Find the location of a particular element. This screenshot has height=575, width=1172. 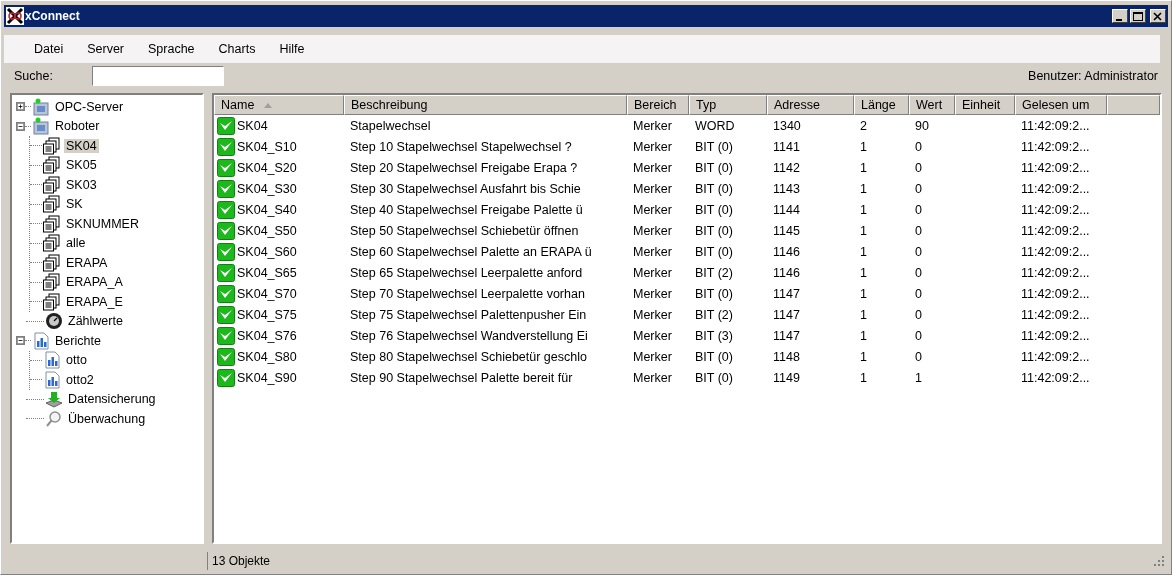

table-cell: SK04_S20 is located at coordinates (267, 167).